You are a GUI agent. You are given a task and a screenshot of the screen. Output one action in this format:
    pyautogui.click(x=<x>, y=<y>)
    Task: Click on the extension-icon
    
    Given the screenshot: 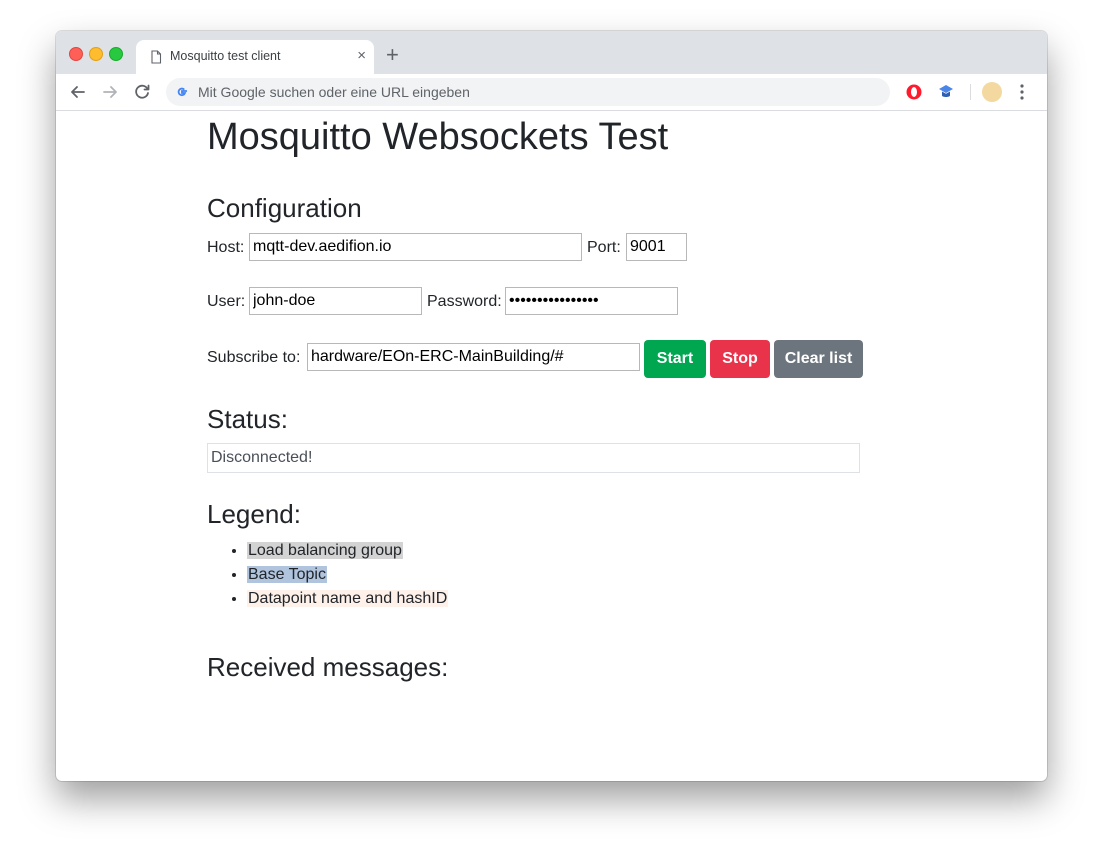 What is the action you would take?
    pyautogui.click(x=946, y=92)
    